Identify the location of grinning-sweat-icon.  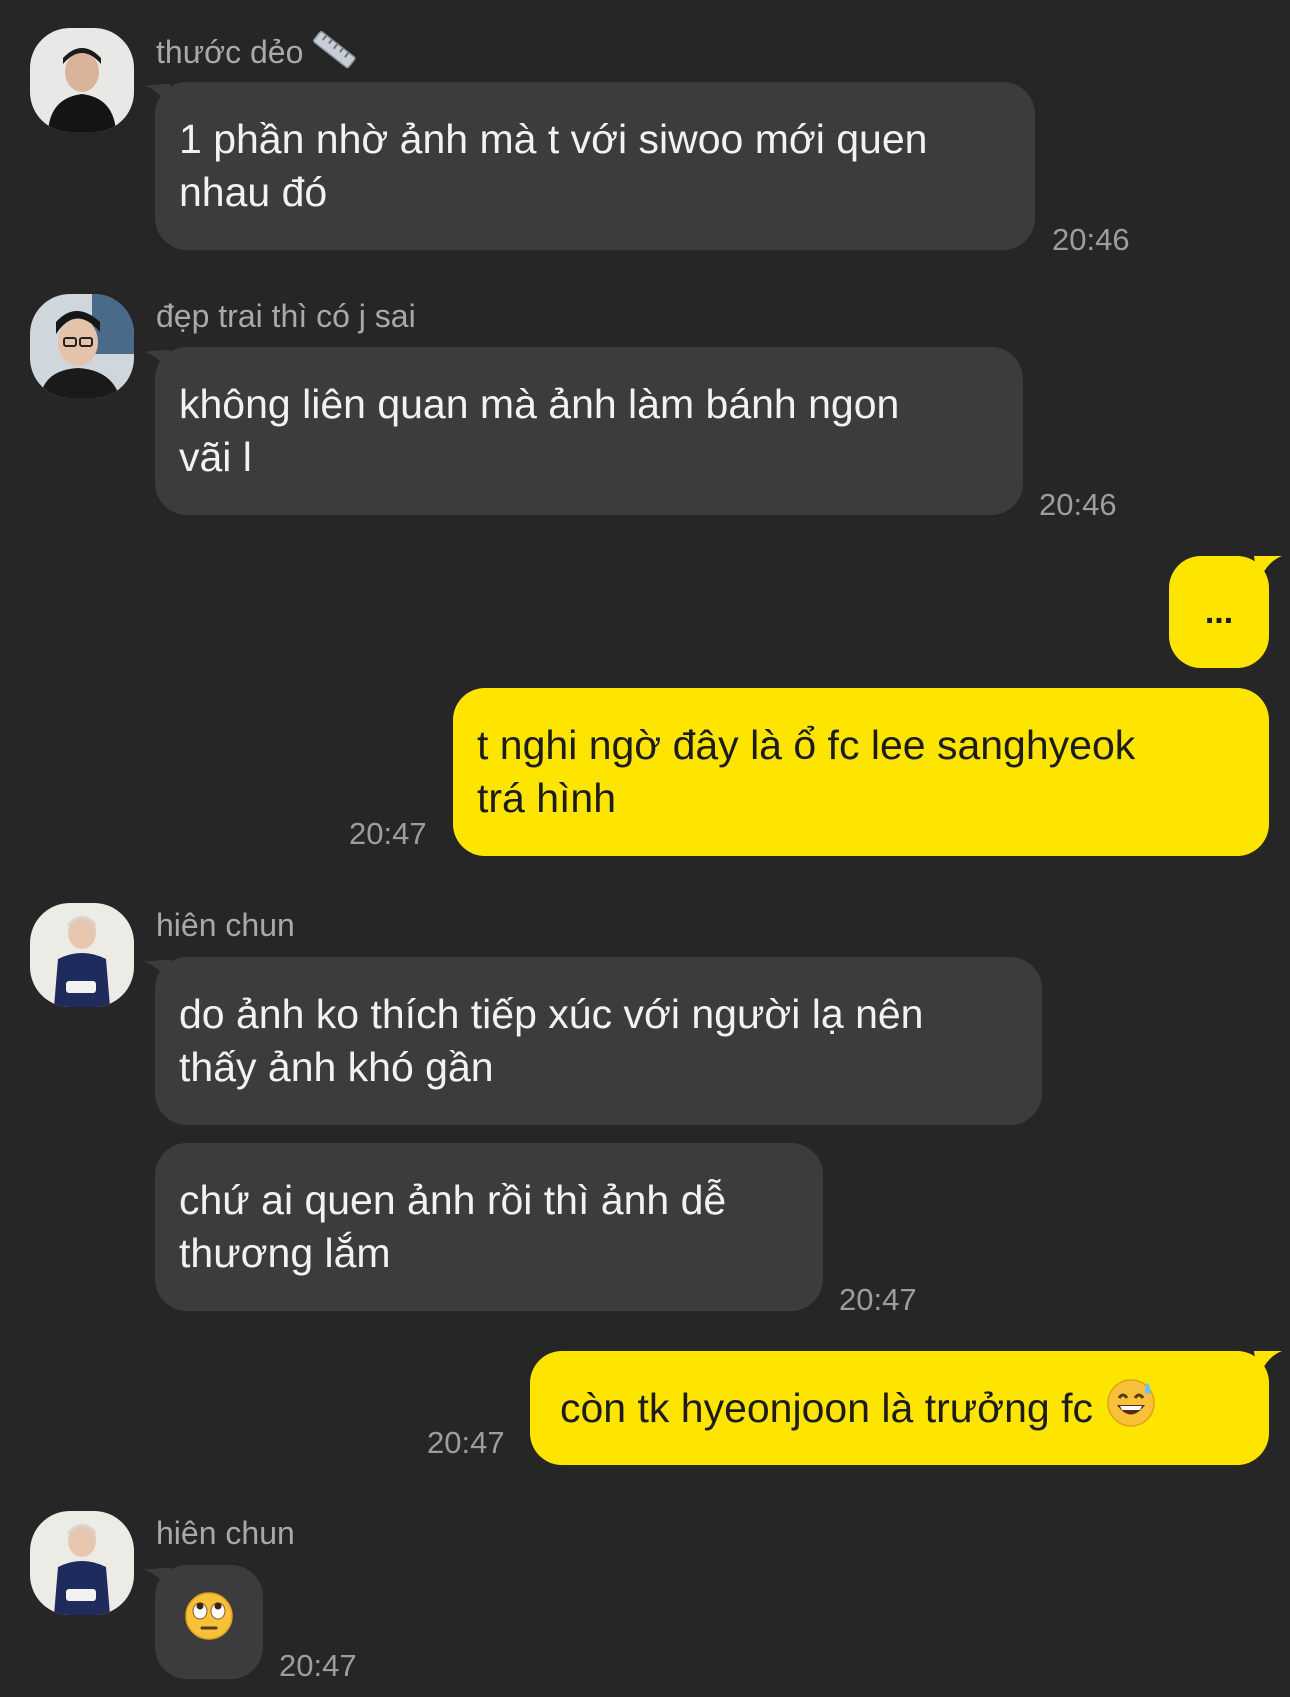
(1131, 1408).